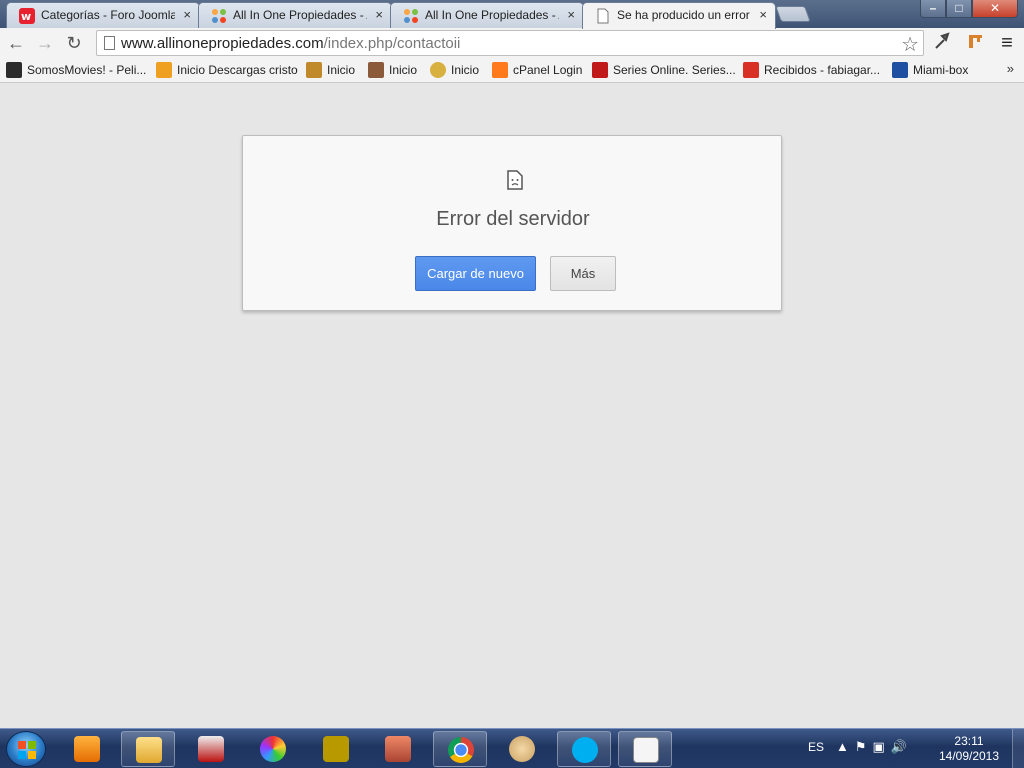  I want to click on bookmark-label: Inicio Descargas cristo, so click(237, 70).